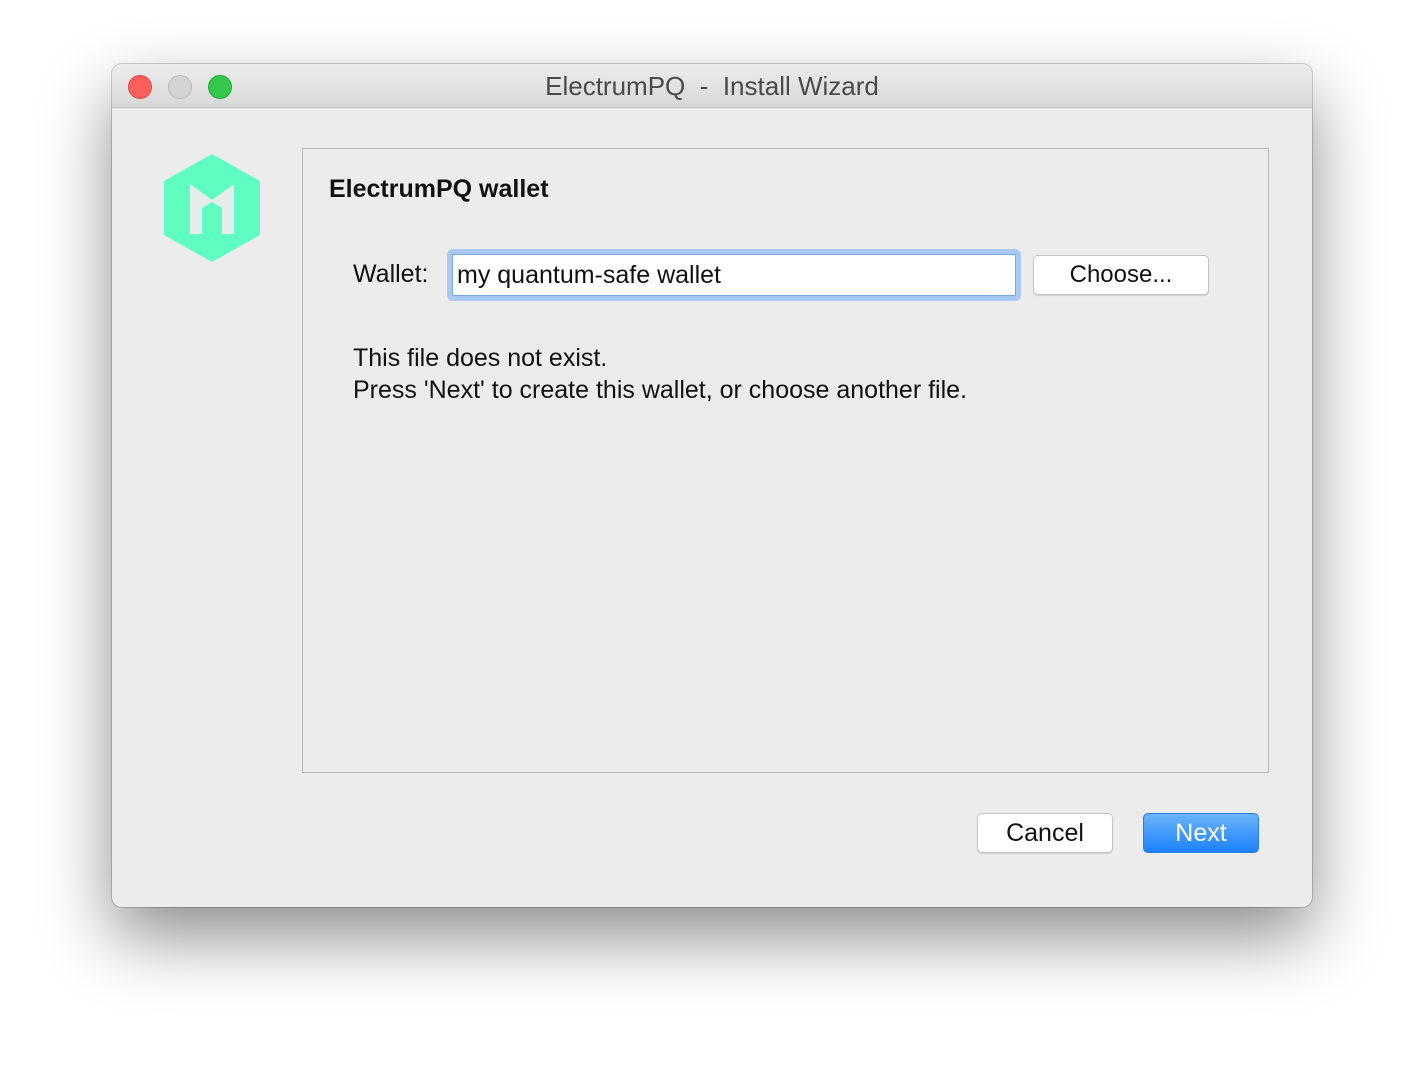 The height and width of the screenshot is (1068, 1424). I want to click on status-message-line-1: This file does not exist., so click(480, 358).